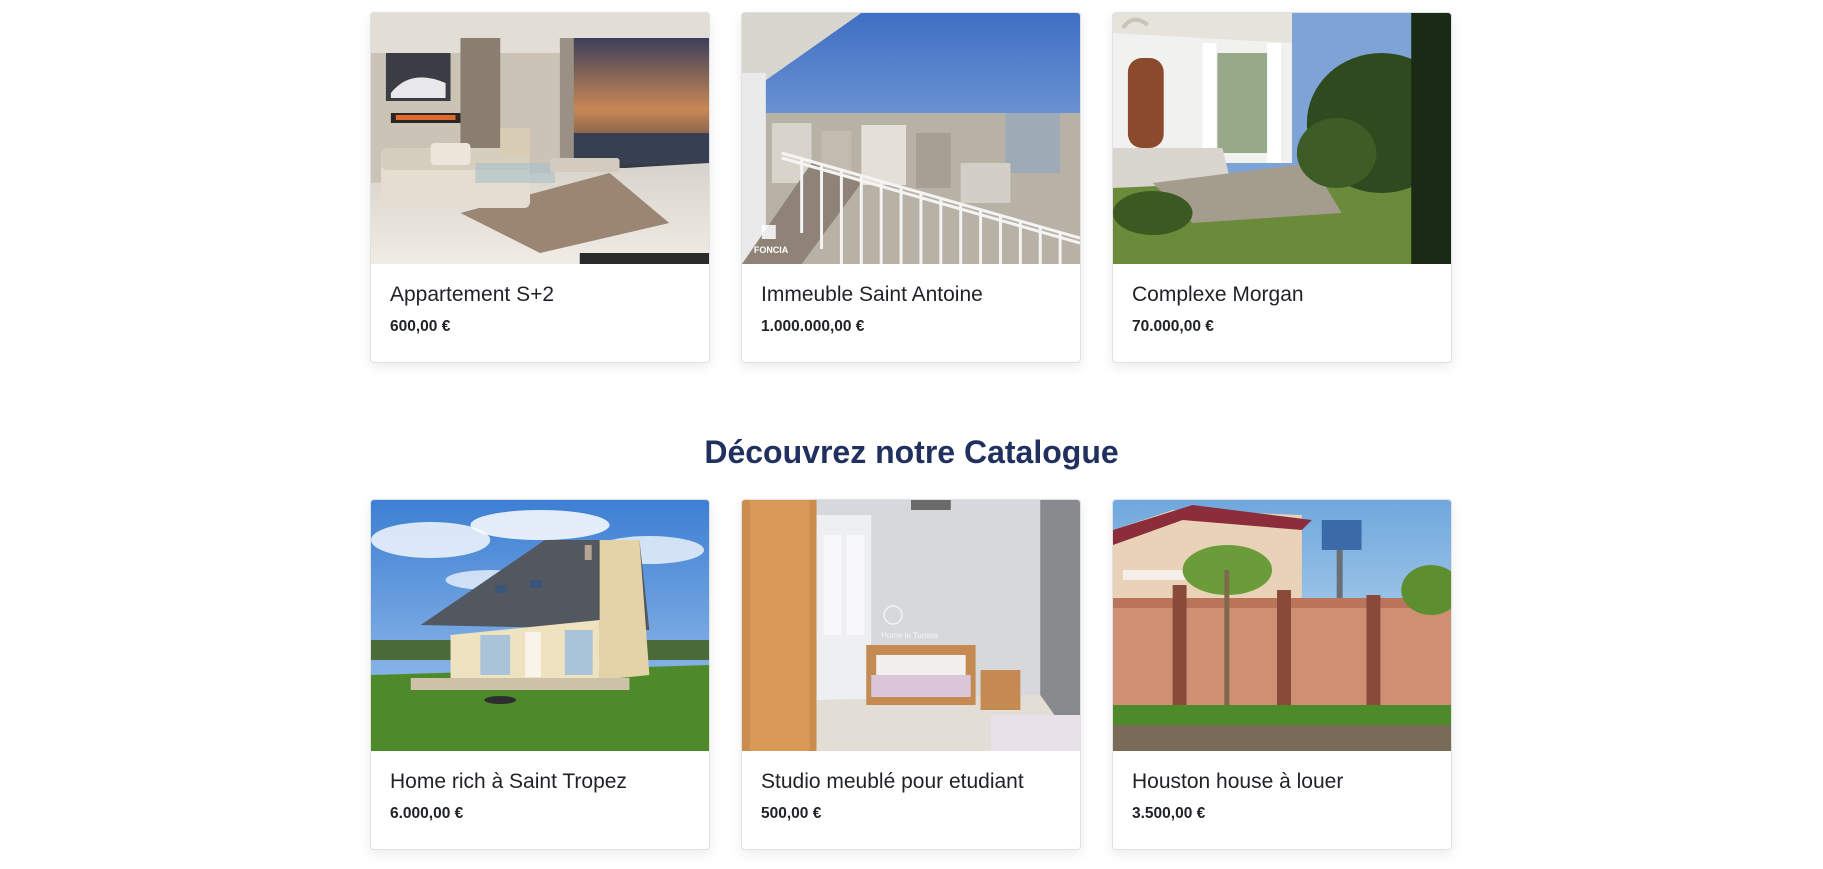 The image size is (1823, 869). I want to click on property-title: Complexe Morgan, so click(1282, 295).